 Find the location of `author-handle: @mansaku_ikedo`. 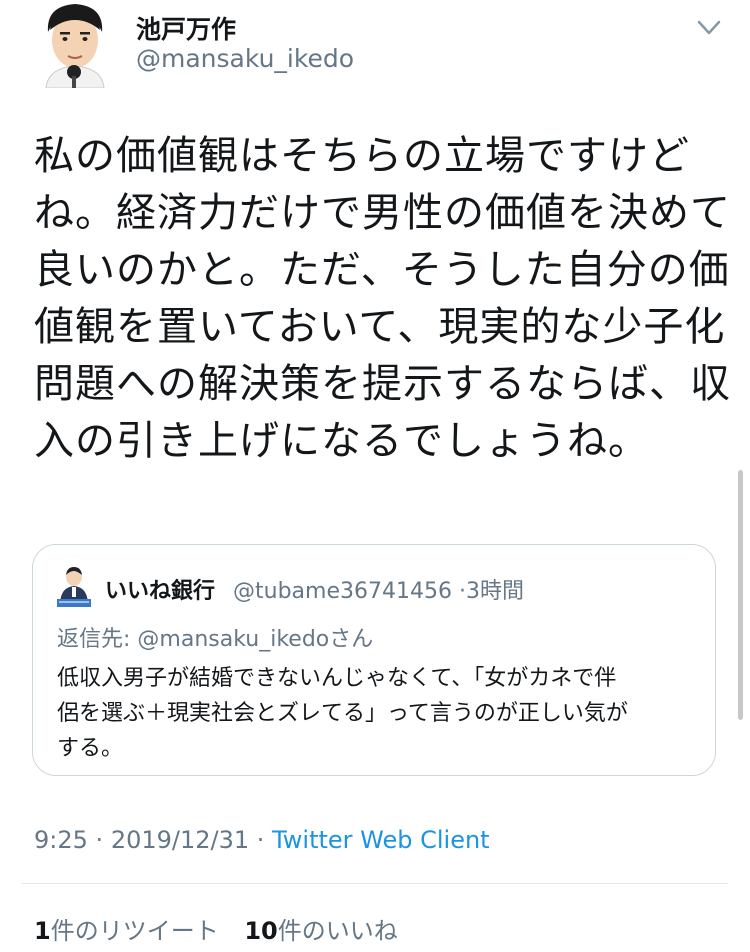

author-handle: @mansaku_ikedo is located at coordinates (245, 58).